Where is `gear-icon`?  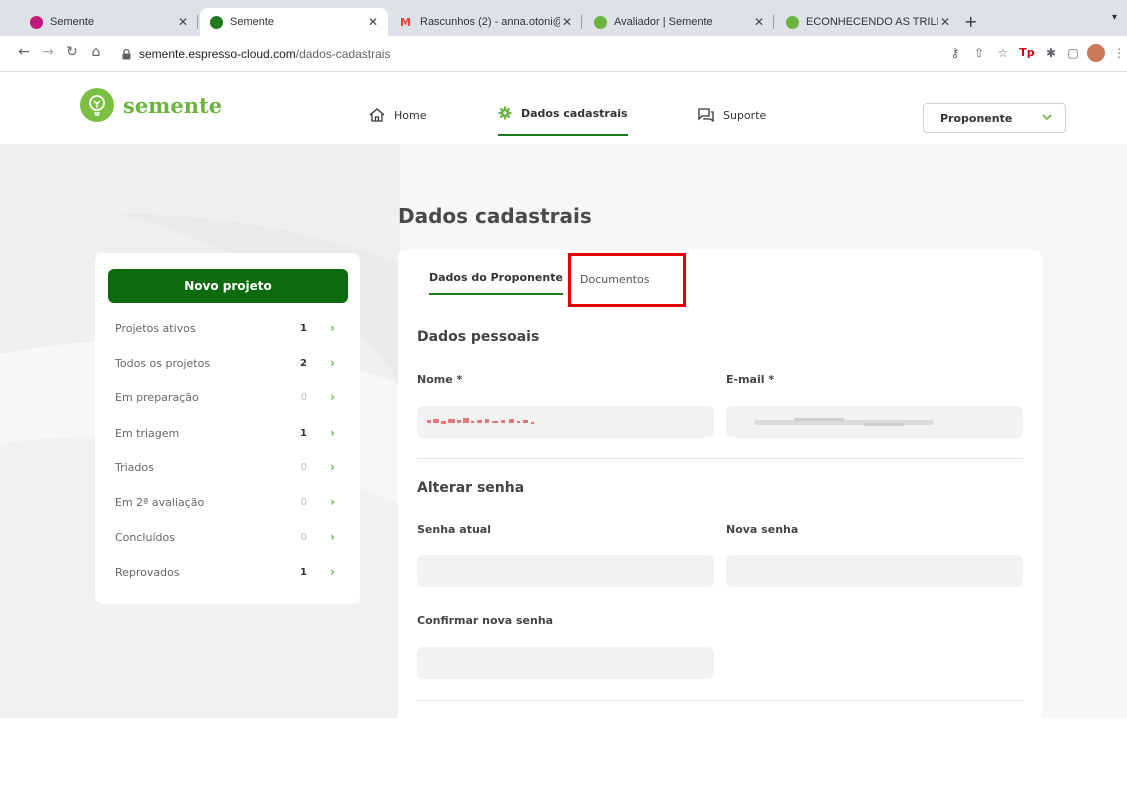 gear-icon is located at coordinates (505, 113).